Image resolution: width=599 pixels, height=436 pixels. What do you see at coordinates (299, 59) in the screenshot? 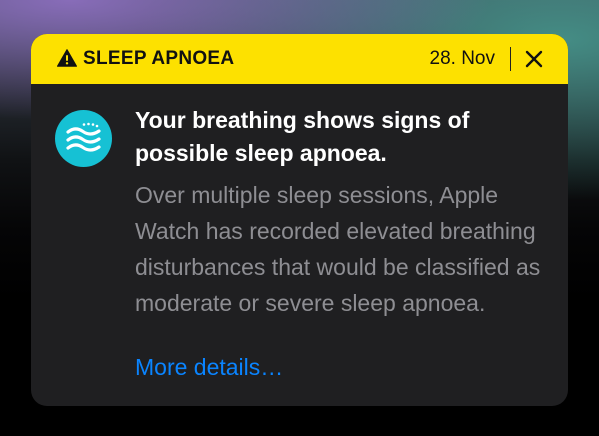
I see `notification-header: SLEEP APNOEA 28. Nov` at bounding box center [299, 59].